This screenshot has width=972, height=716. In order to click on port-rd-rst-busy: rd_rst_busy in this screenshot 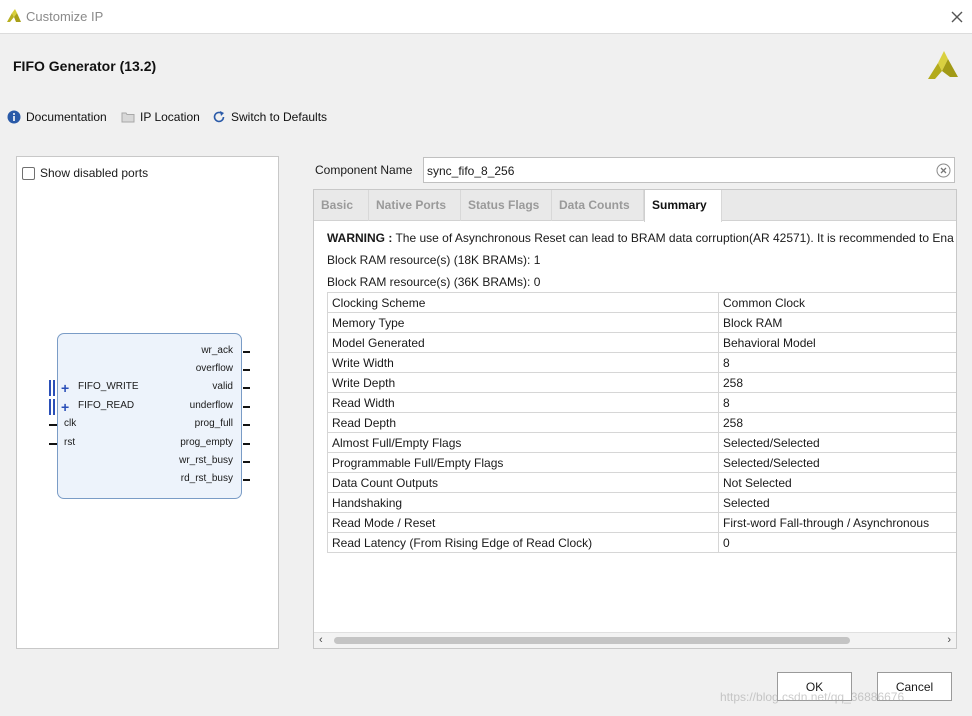, I will do `click(206, 478)`.